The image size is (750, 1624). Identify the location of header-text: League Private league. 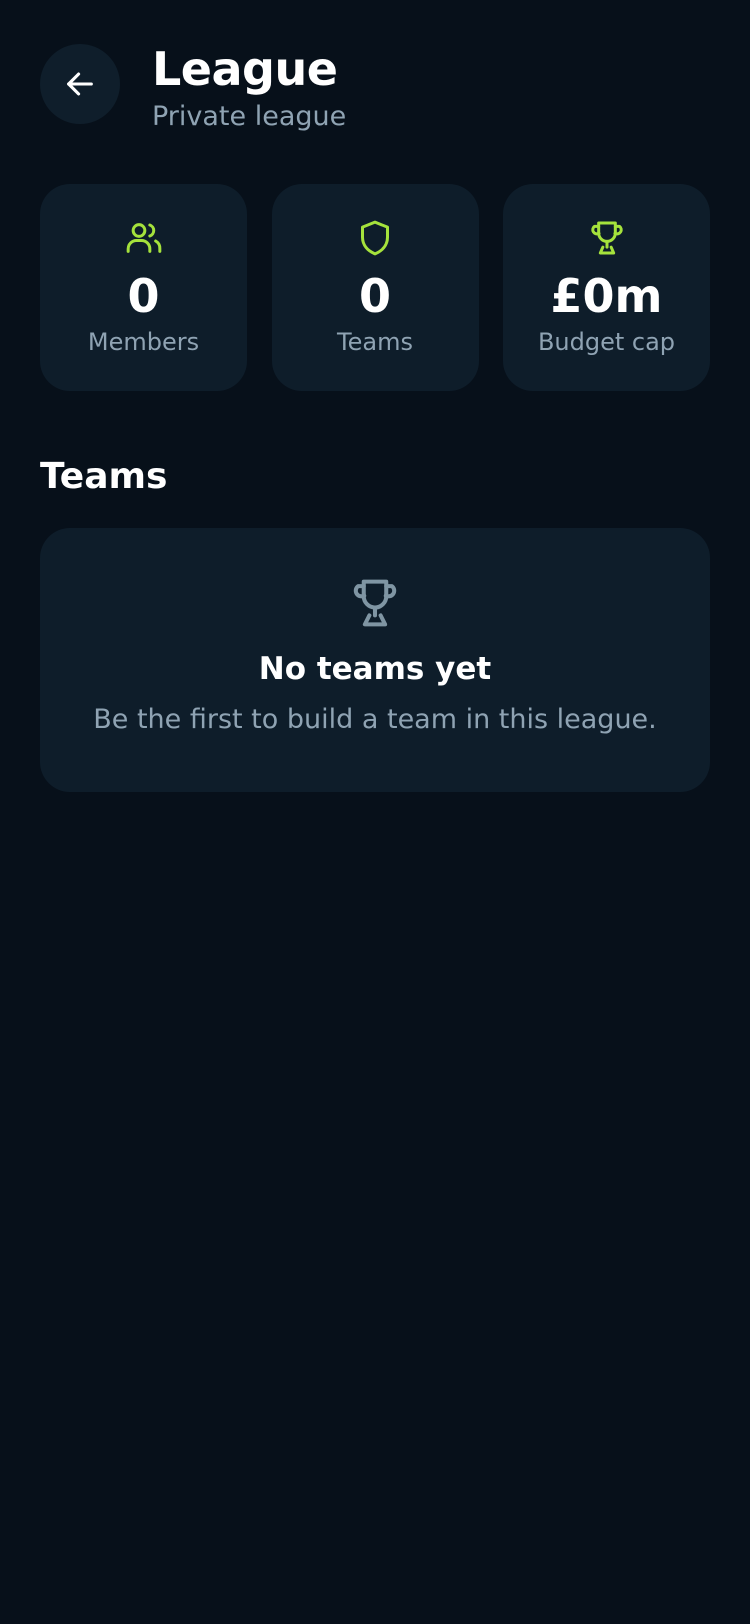
(249, 87).